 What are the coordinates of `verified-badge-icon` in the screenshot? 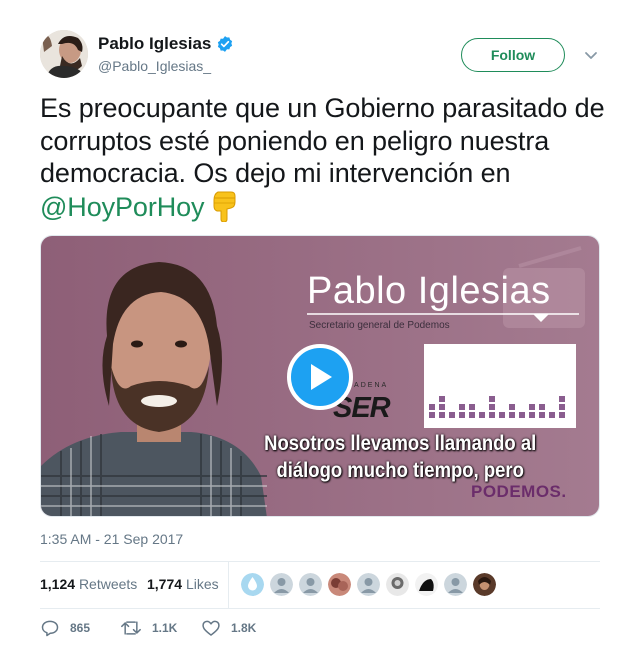 It's located at (225, 44).